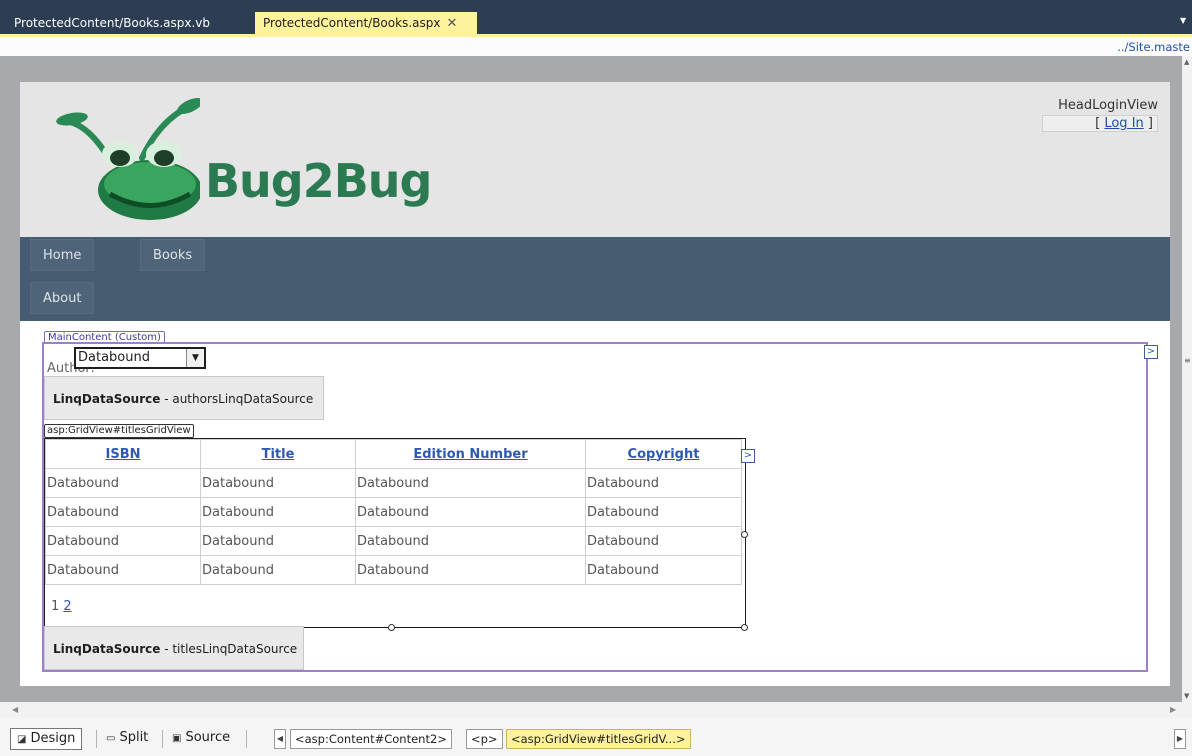  What do you see at coordinates (201, 739) in the screenshot?
I see `source-view-button: ▣ Source` at bounding box center [201, 739].